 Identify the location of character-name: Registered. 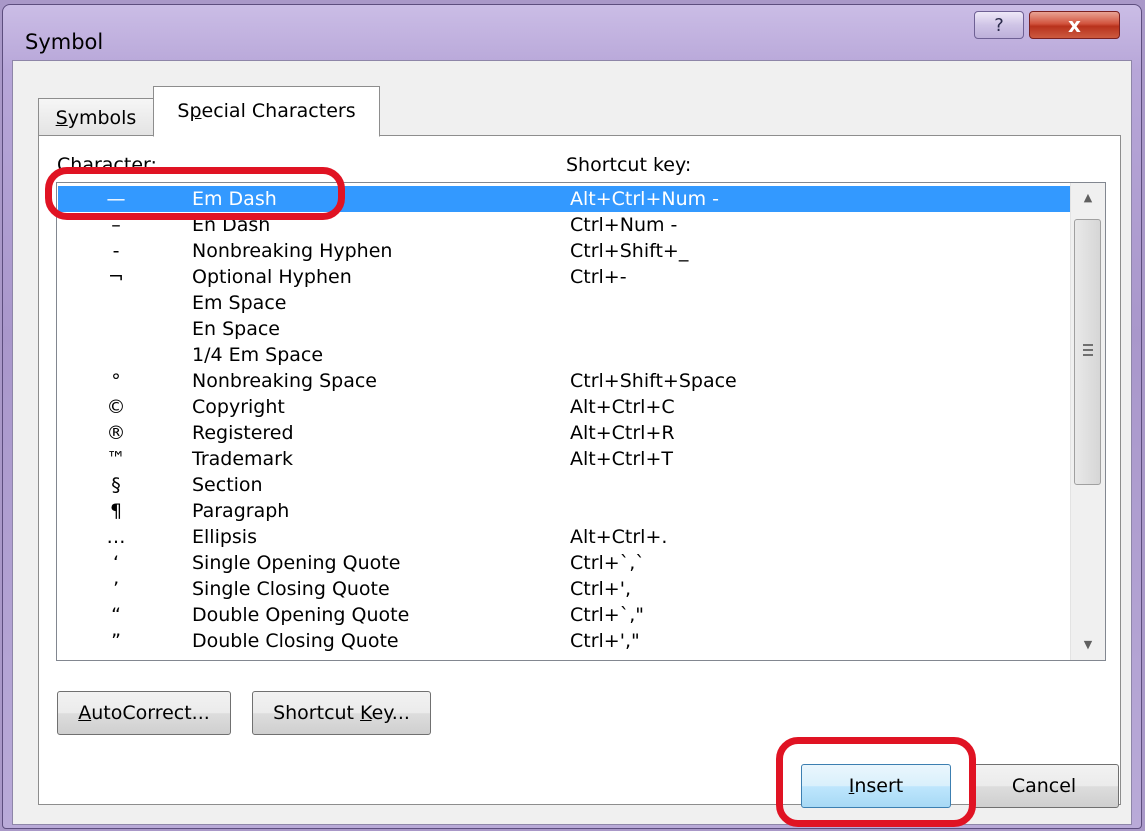
(243, 433).